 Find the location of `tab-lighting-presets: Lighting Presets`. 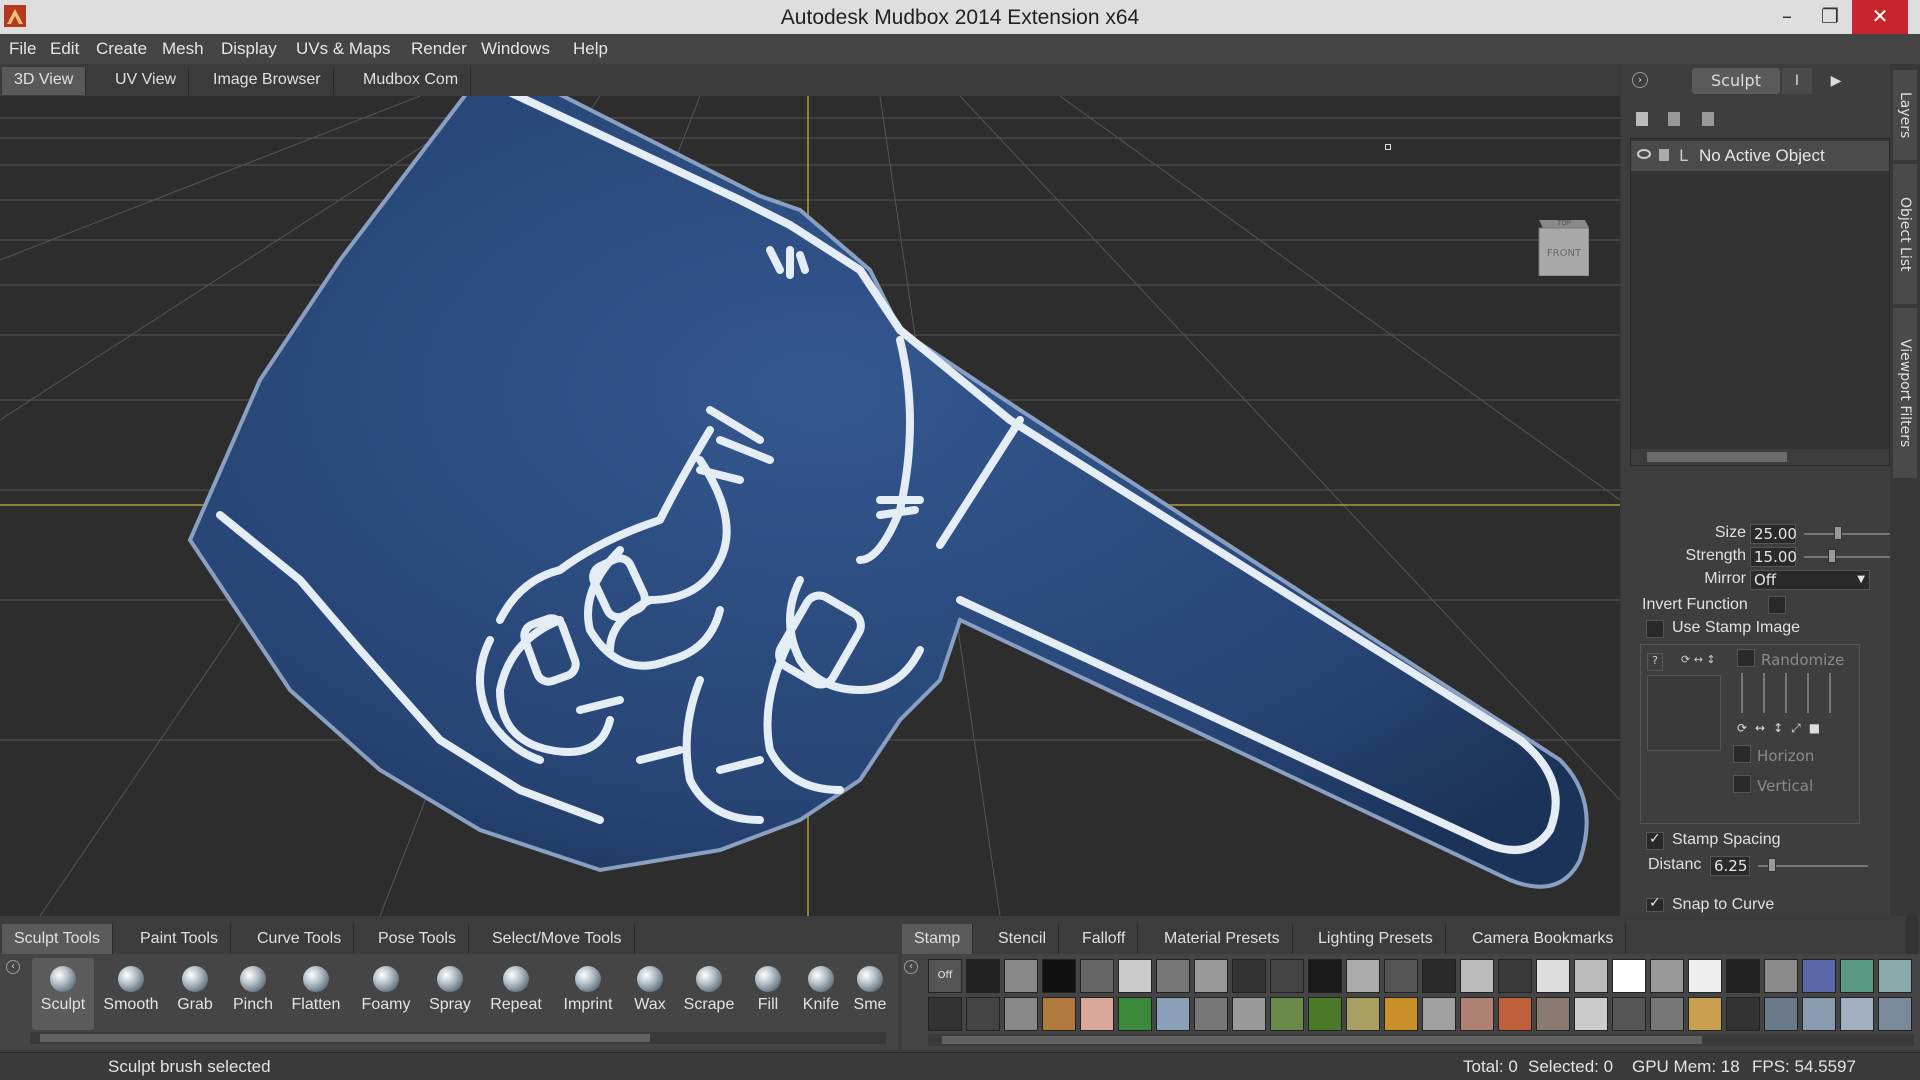

tab-lighting-presets: Lighting Presets is located at coordinates (1376, 939).